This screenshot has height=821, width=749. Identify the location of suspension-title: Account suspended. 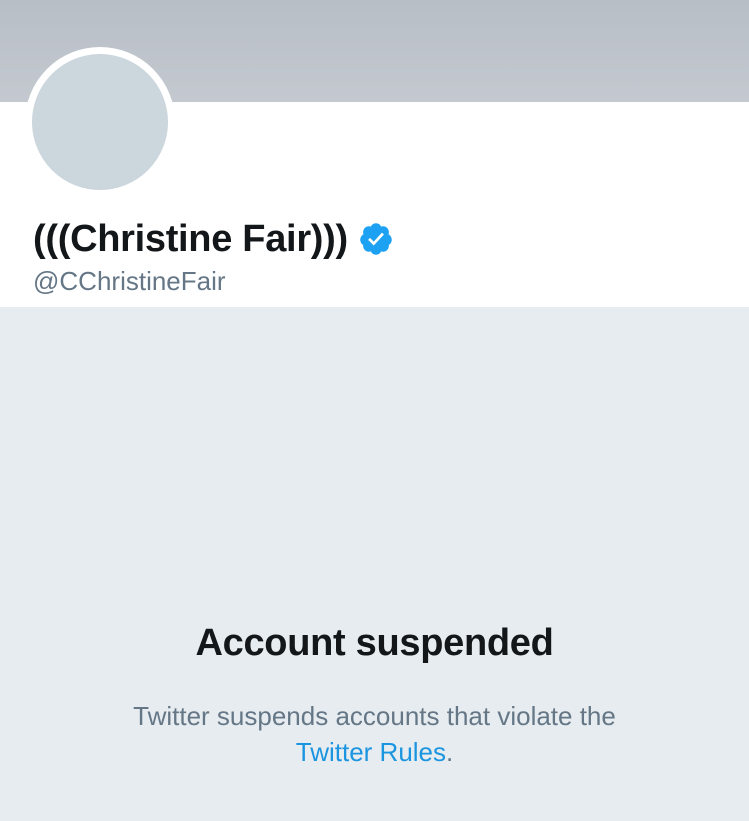
(374, 643).